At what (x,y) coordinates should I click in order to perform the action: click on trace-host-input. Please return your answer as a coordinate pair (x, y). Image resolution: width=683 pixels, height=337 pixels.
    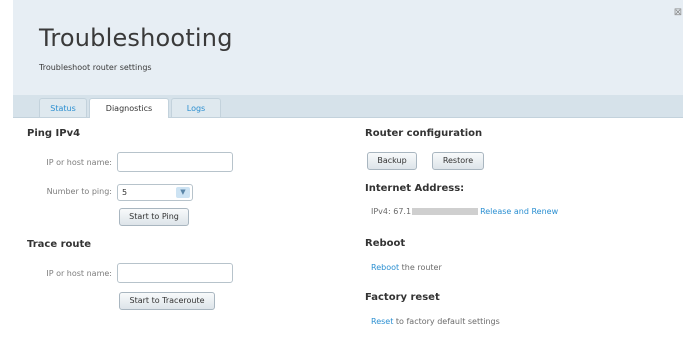
    Looking at the image, I should click on (175, 273).